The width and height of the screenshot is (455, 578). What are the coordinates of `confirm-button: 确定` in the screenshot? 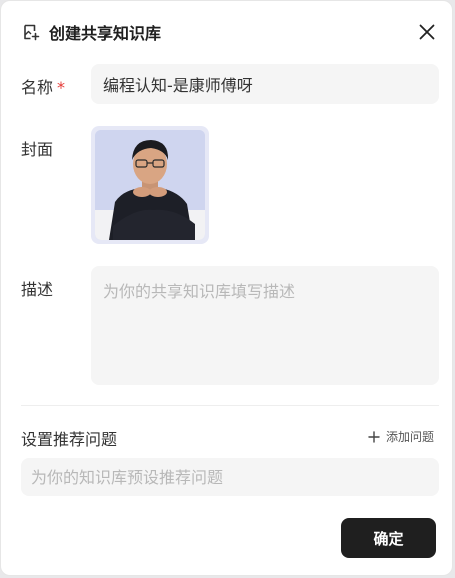 It's located at (388, 538).